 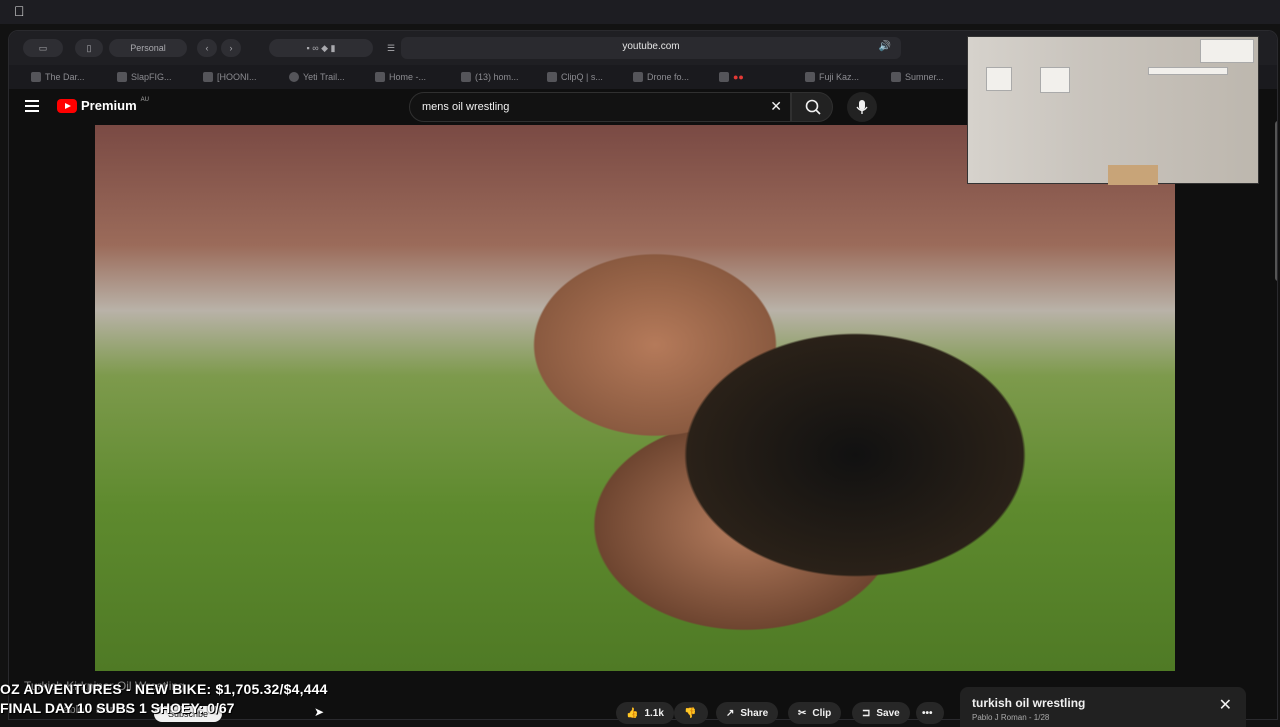 What do you see at coordinates (231, 48) in the screenshot?
I see `forward-icon: ›` at bounding box center [231, 48].